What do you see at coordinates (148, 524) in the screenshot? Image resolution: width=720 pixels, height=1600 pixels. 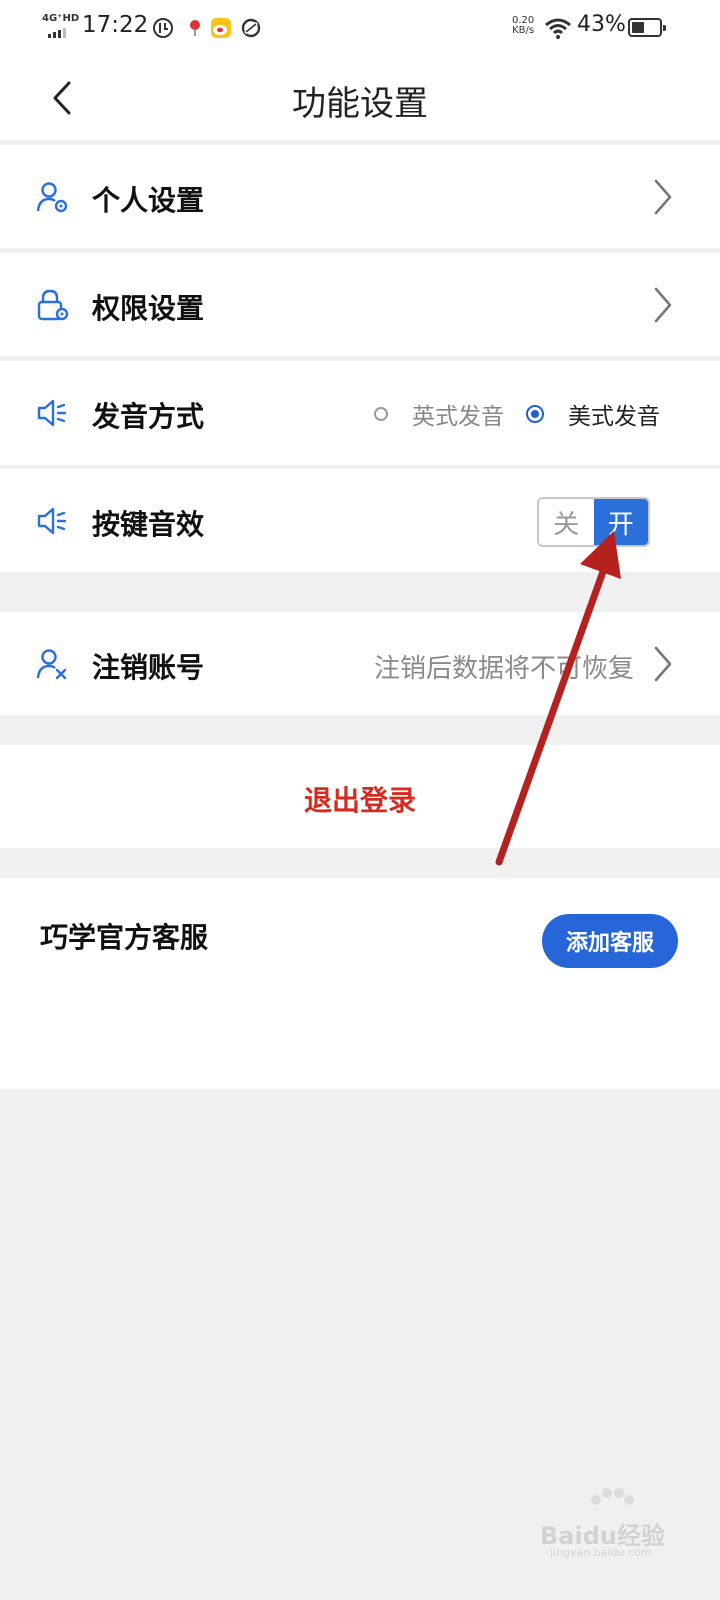 I see `row-label: 按键音效` at bounding box center [148, 524].